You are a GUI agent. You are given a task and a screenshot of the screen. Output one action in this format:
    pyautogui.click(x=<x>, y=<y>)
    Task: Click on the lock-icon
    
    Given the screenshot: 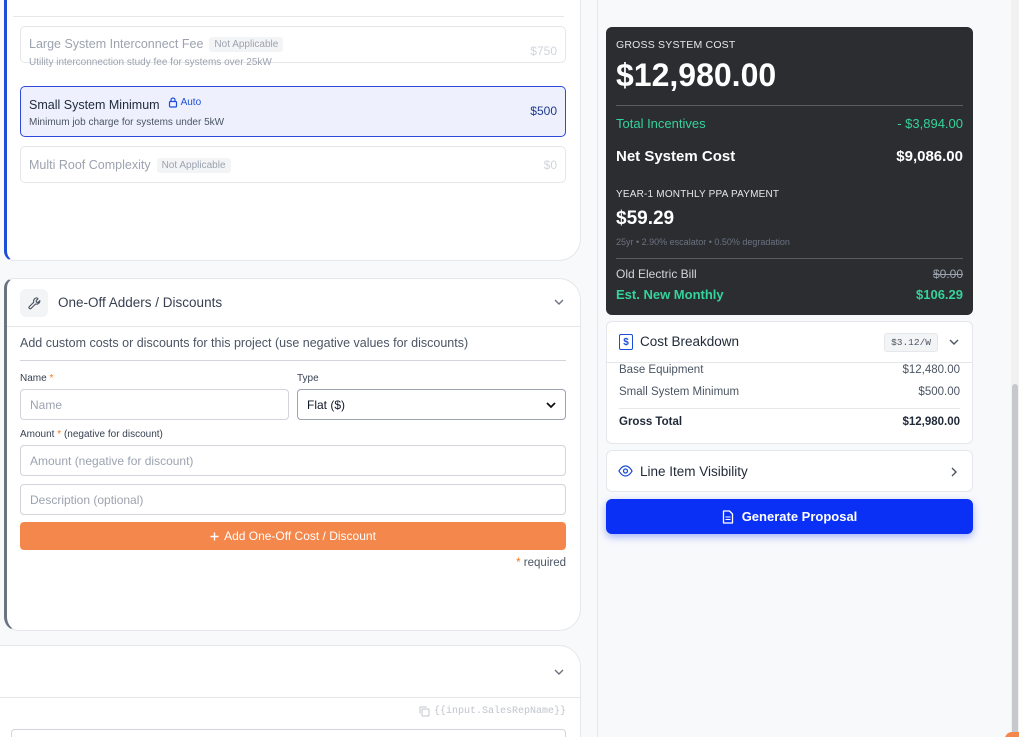 What is the action you would take?
    pyautogui.click(x=172, y=102)
    